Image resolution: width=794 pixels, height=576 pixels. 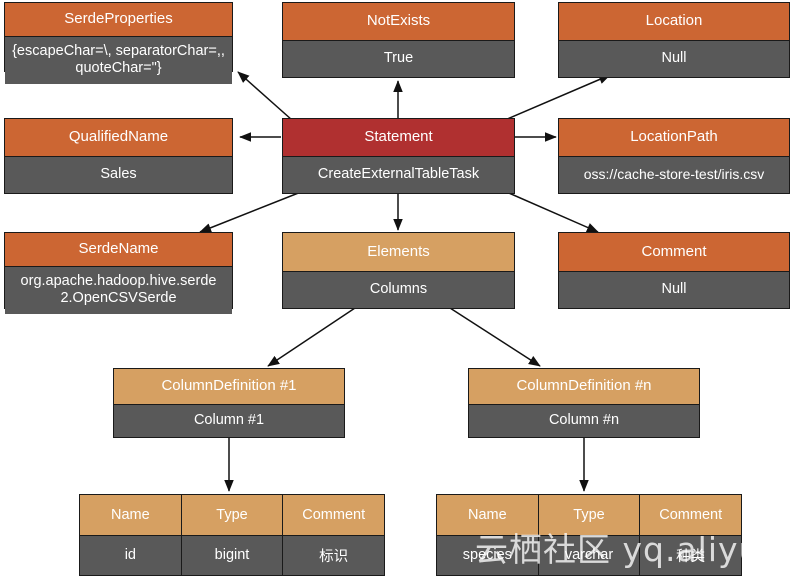 I want to click on node-value: True, so click(x=398, y=59).